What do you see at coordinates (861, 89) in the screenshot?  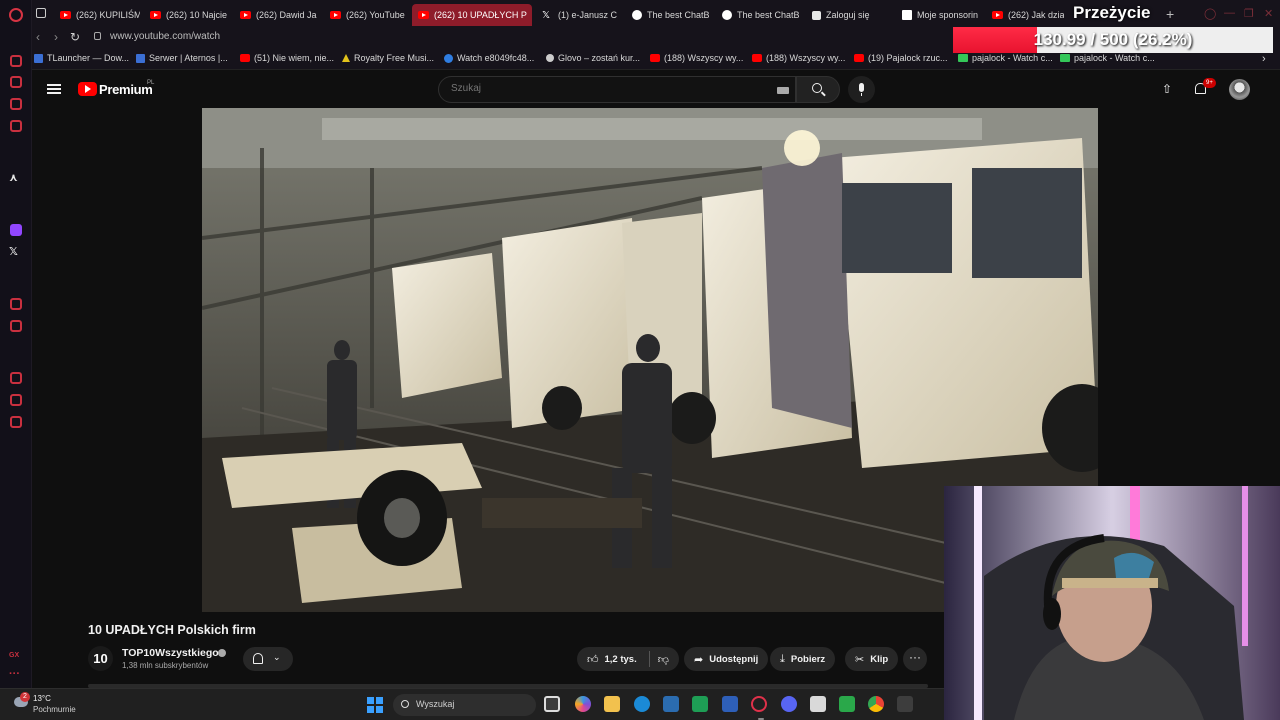 I see `voice-search-mic-icon` at bounding box center [861, 89].